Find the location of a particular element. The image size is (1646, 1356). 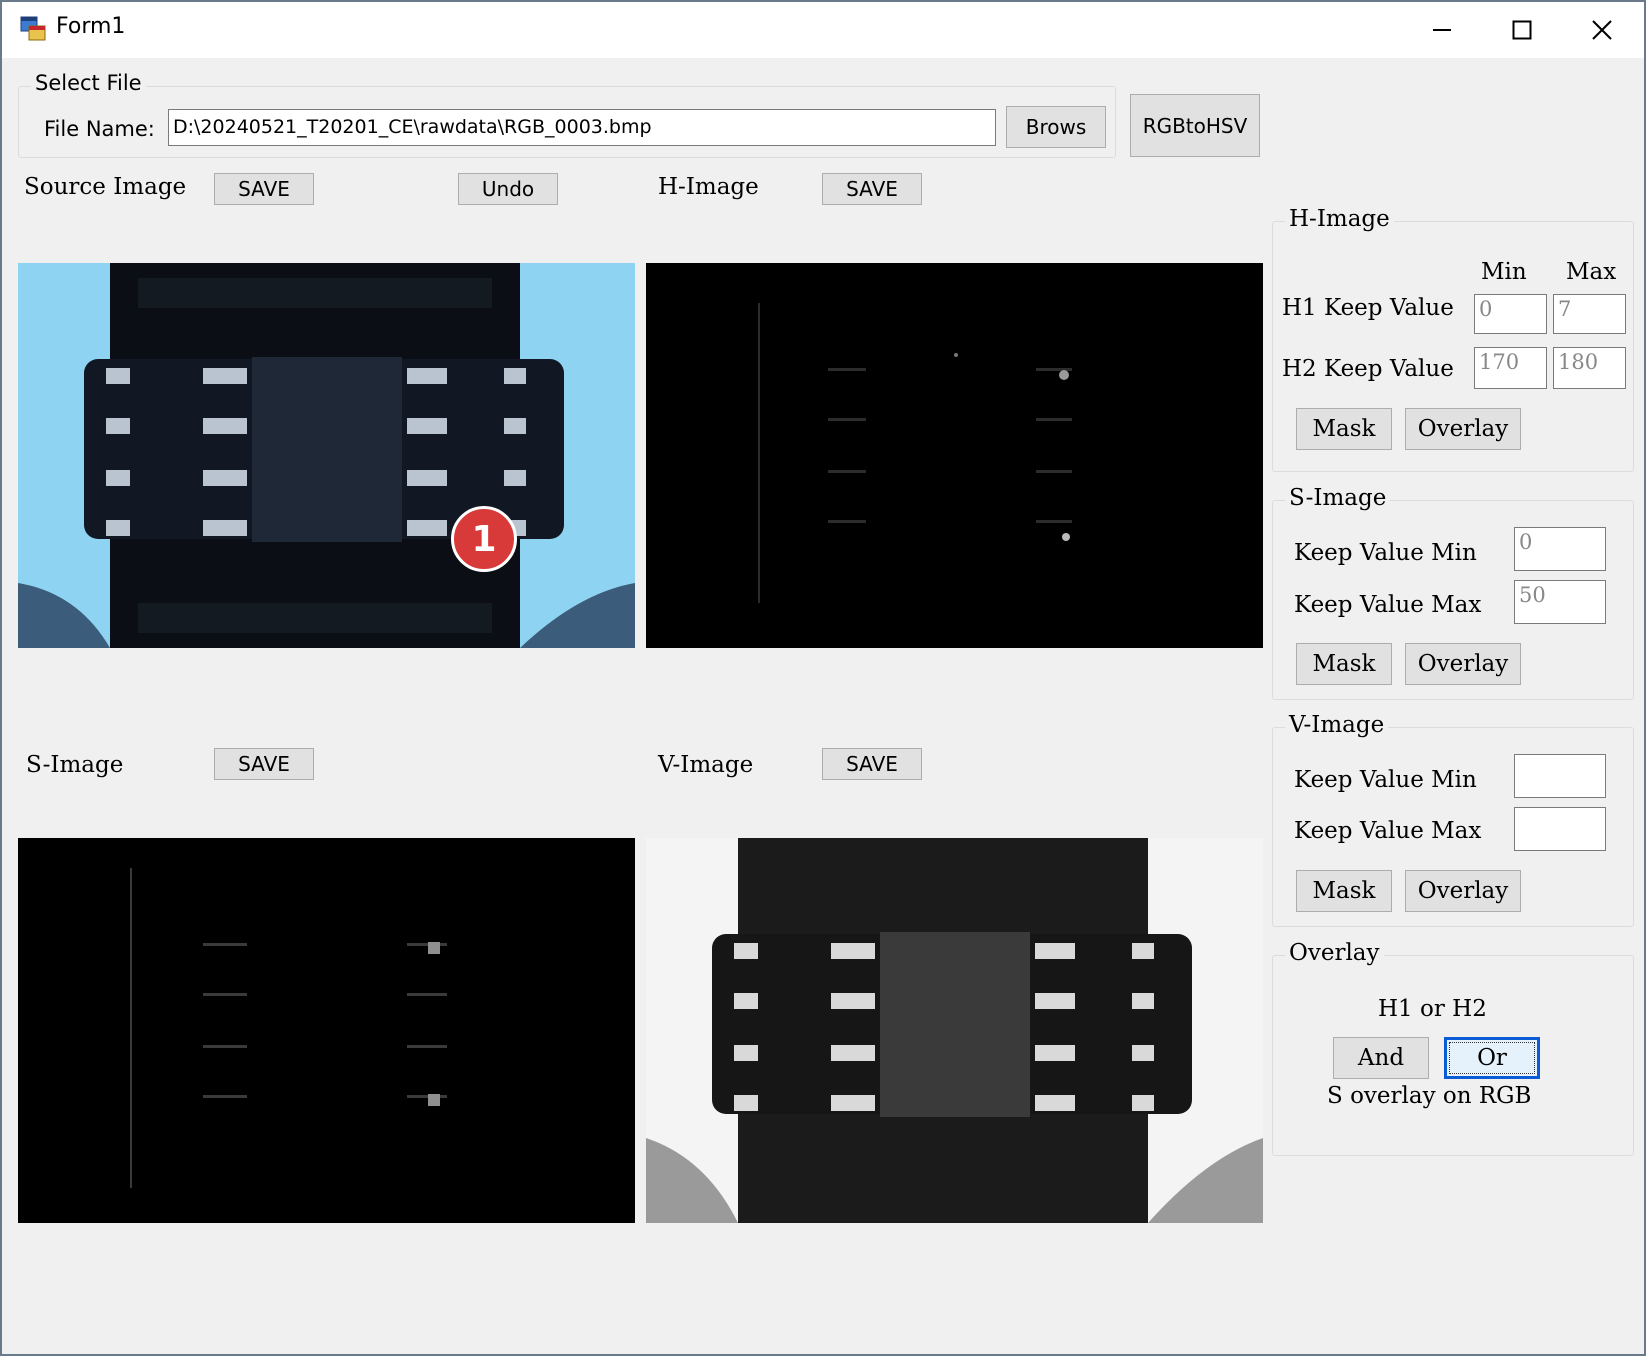

browse-button: Brows is located at coordinates (1056, 127).